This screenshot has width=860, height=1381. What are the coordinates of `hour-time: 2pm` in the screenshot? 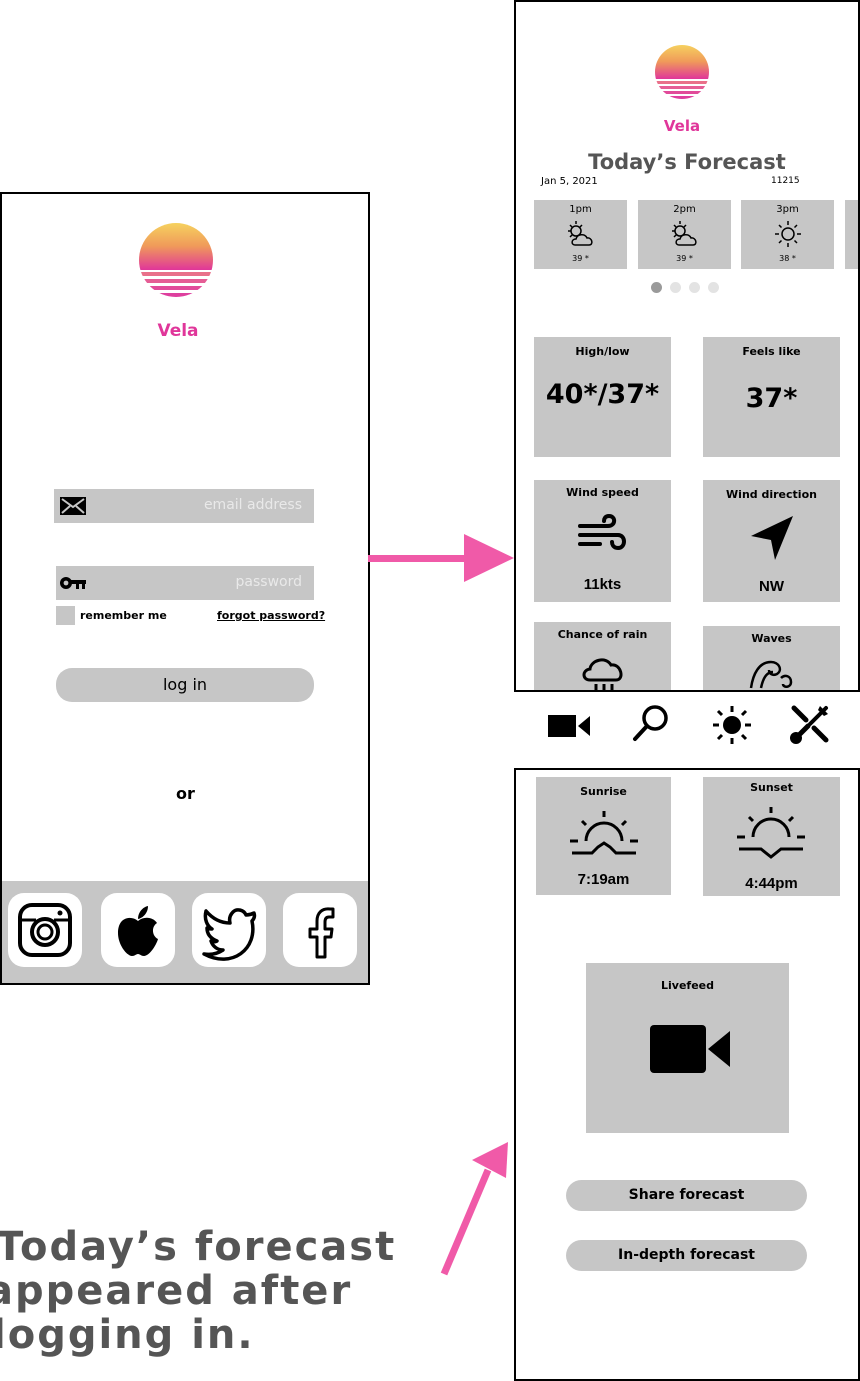 It's located at (684, 209).